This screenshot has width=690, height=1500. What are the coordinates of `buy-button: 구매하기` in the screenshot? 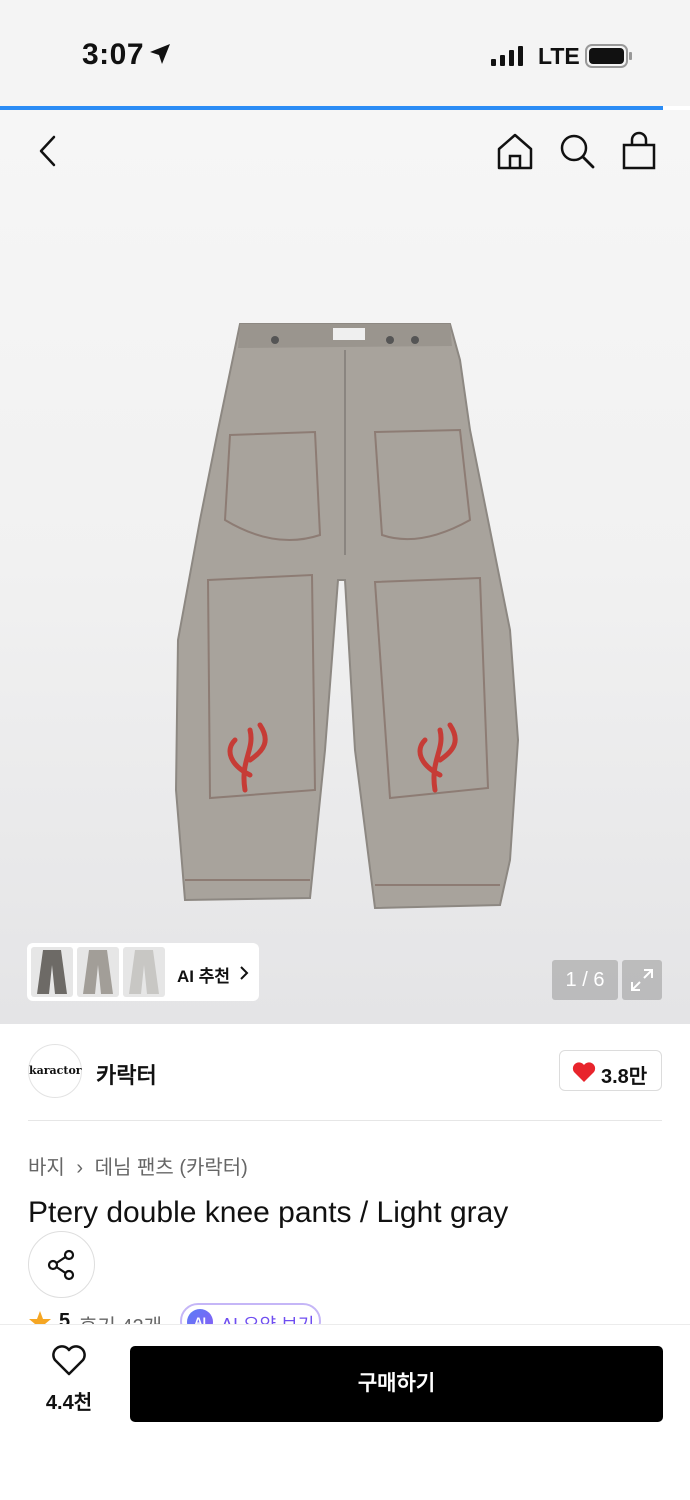 It's located at (396, 1384).